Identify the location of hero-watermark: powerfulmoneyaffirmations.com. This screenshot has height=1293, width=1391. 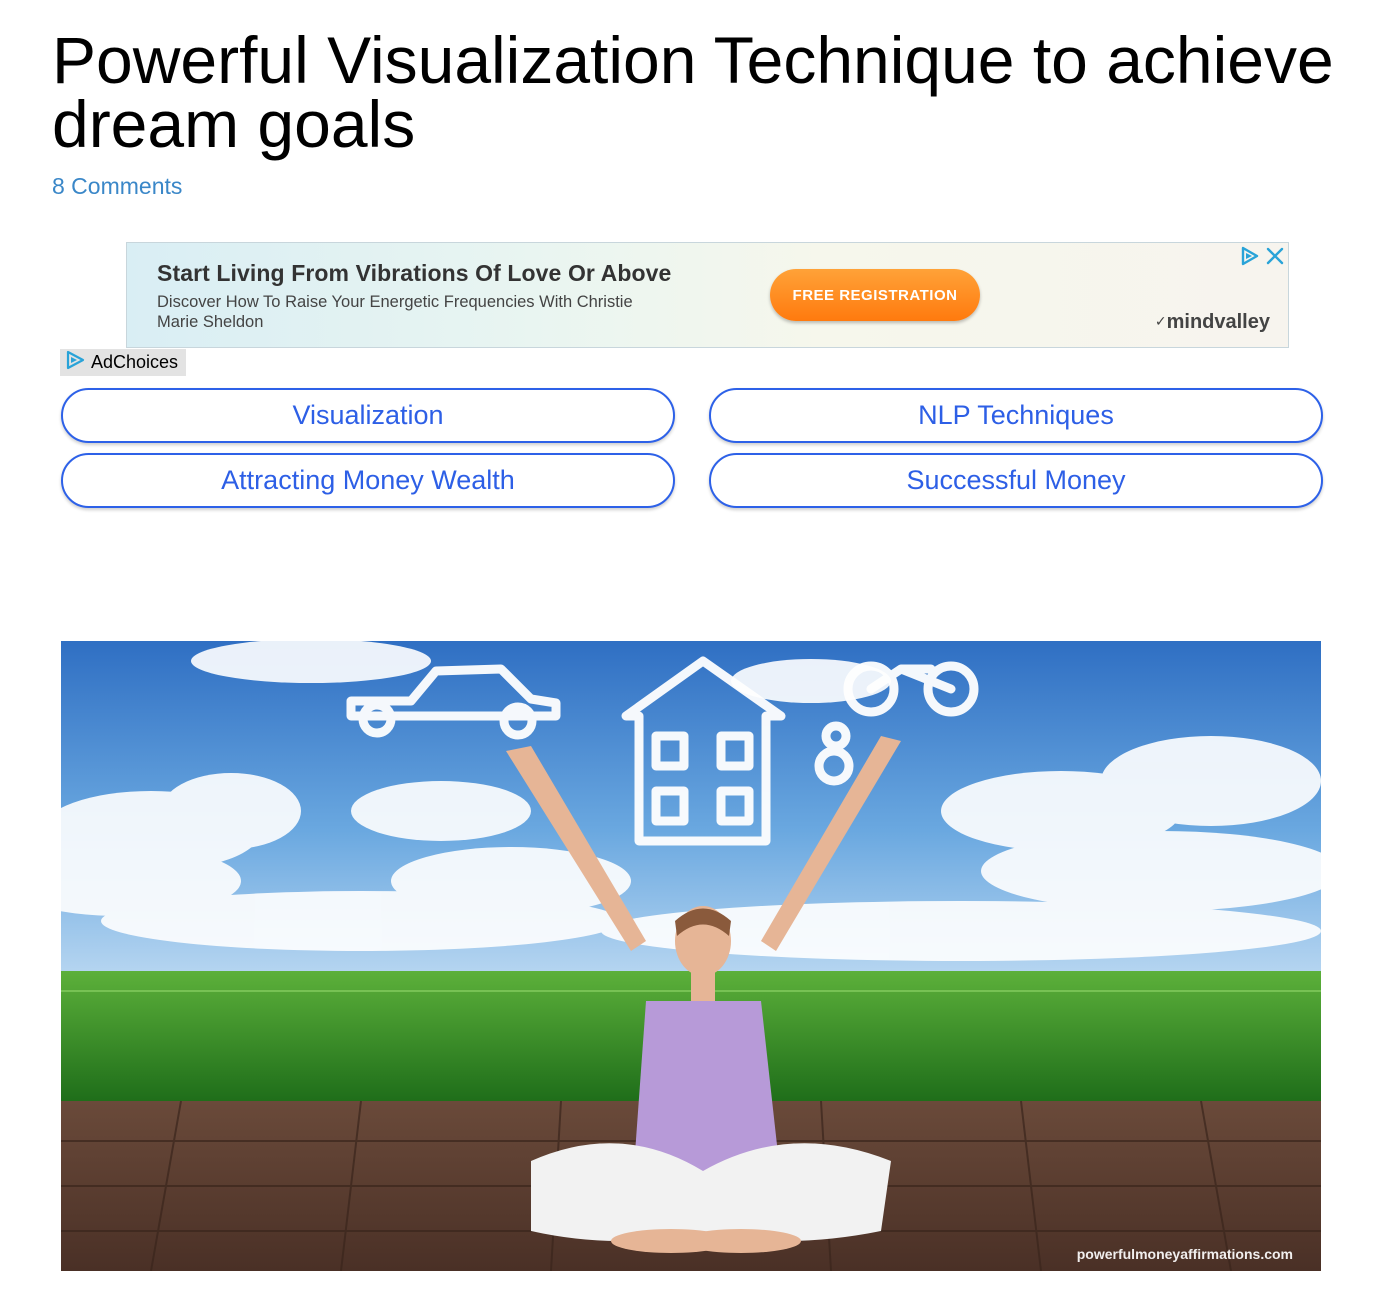
(1184, 1254).